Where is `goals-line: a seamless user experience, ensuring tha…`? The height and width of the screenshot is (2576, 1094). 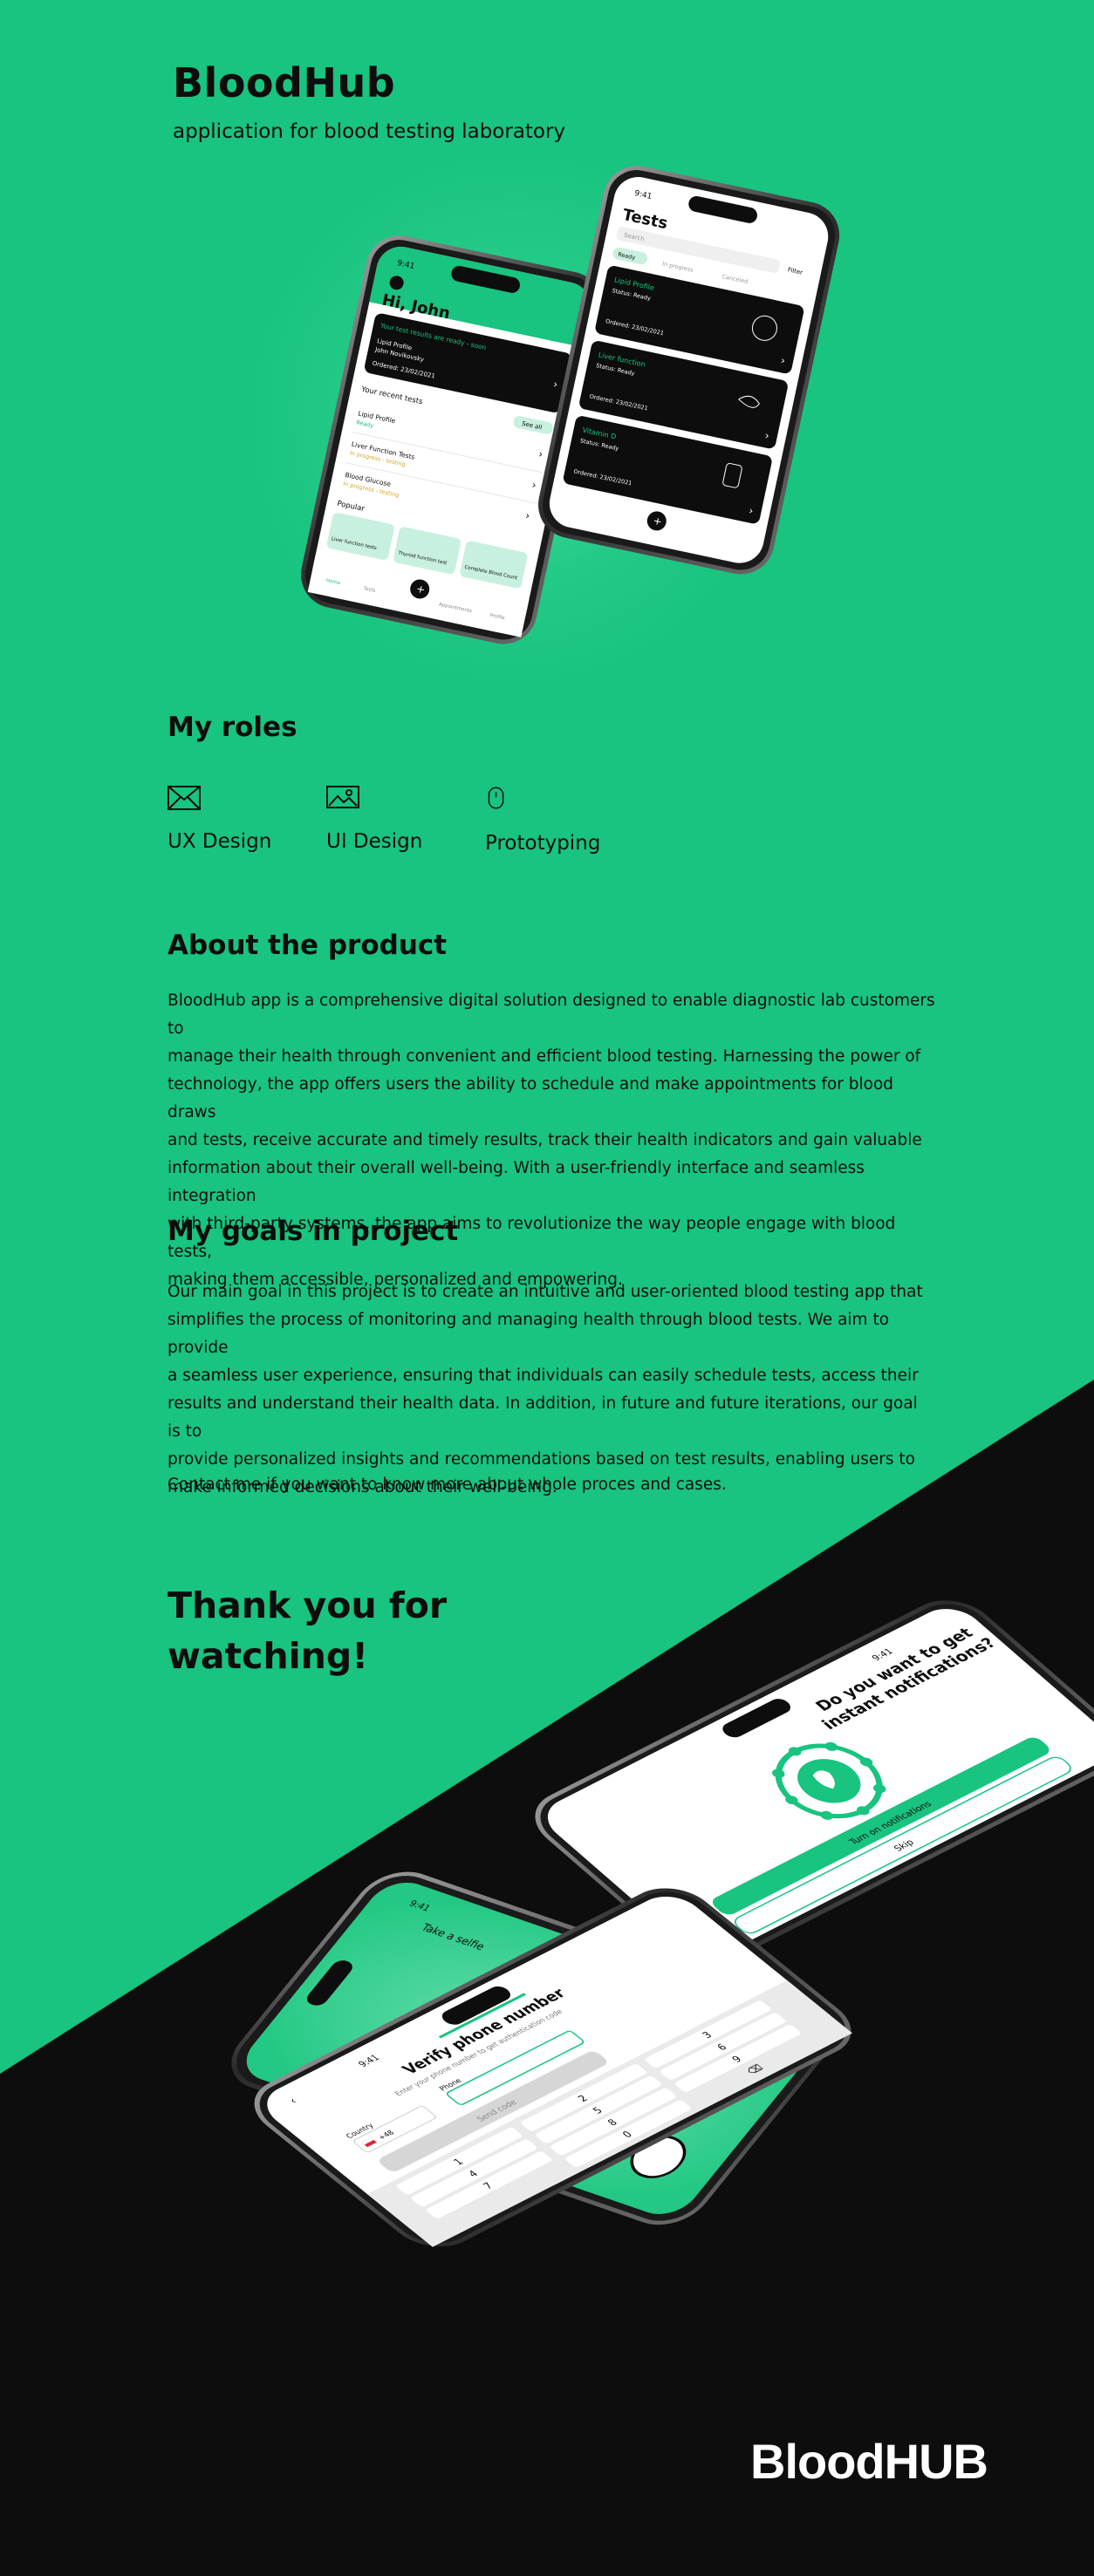 goals-line: a seamless user experience, ensuring tha… is located at coordinates (543, 1375).